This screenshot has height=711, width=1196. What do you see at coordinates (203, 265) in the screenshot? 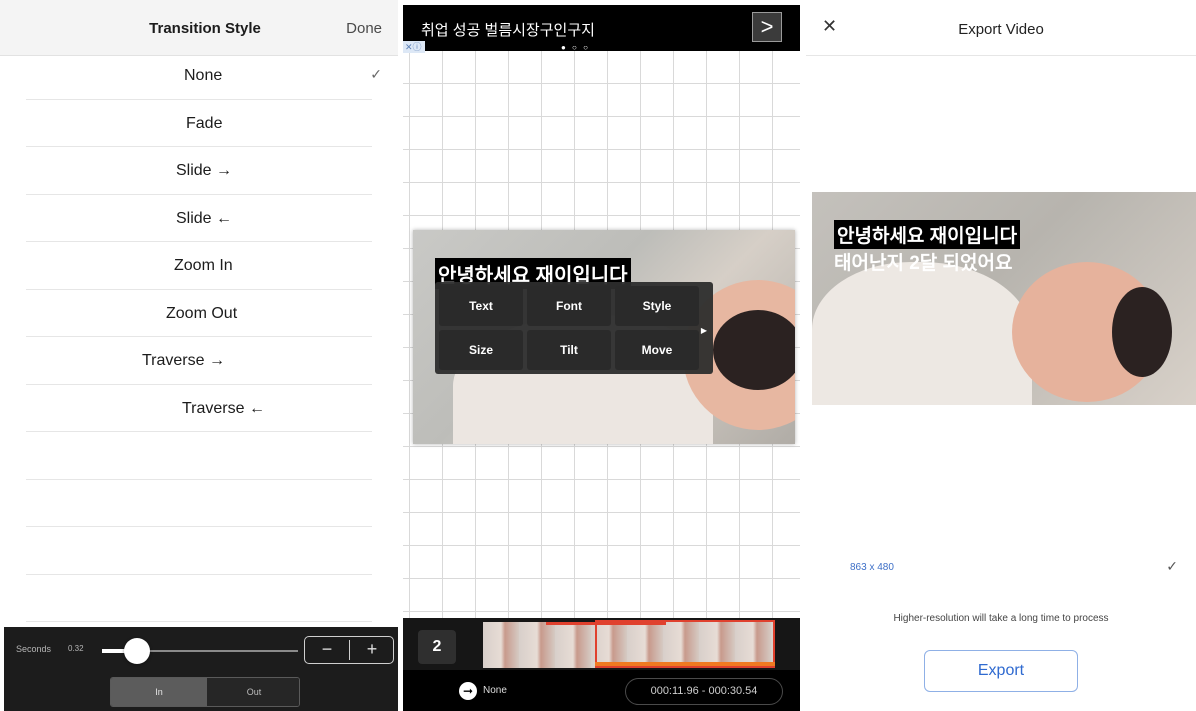
I see `transition-option-label: Zoom In` at bounding box center [203, 265].